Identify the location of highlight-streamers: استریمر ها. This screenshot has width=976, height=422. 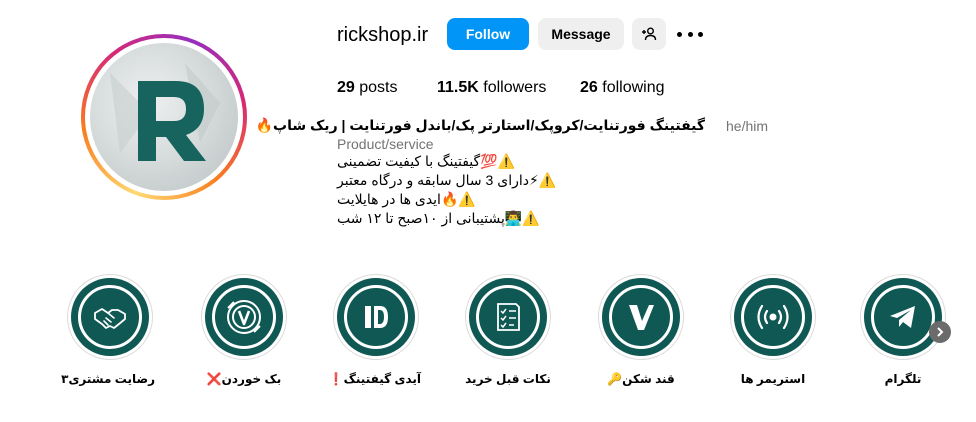
(773, 330).